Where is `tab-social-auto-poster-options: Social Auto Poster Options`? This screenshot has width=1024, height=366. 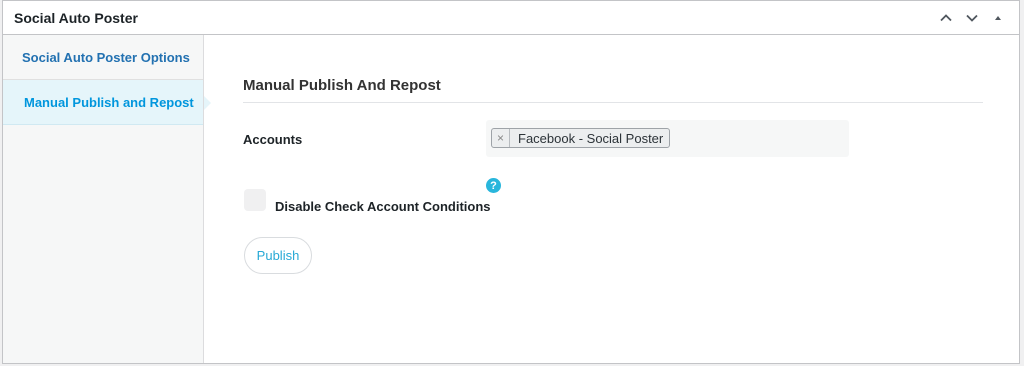 tab-social-auto-poster-options: Social Auto Poster Options is located at coordinates (103, 57).